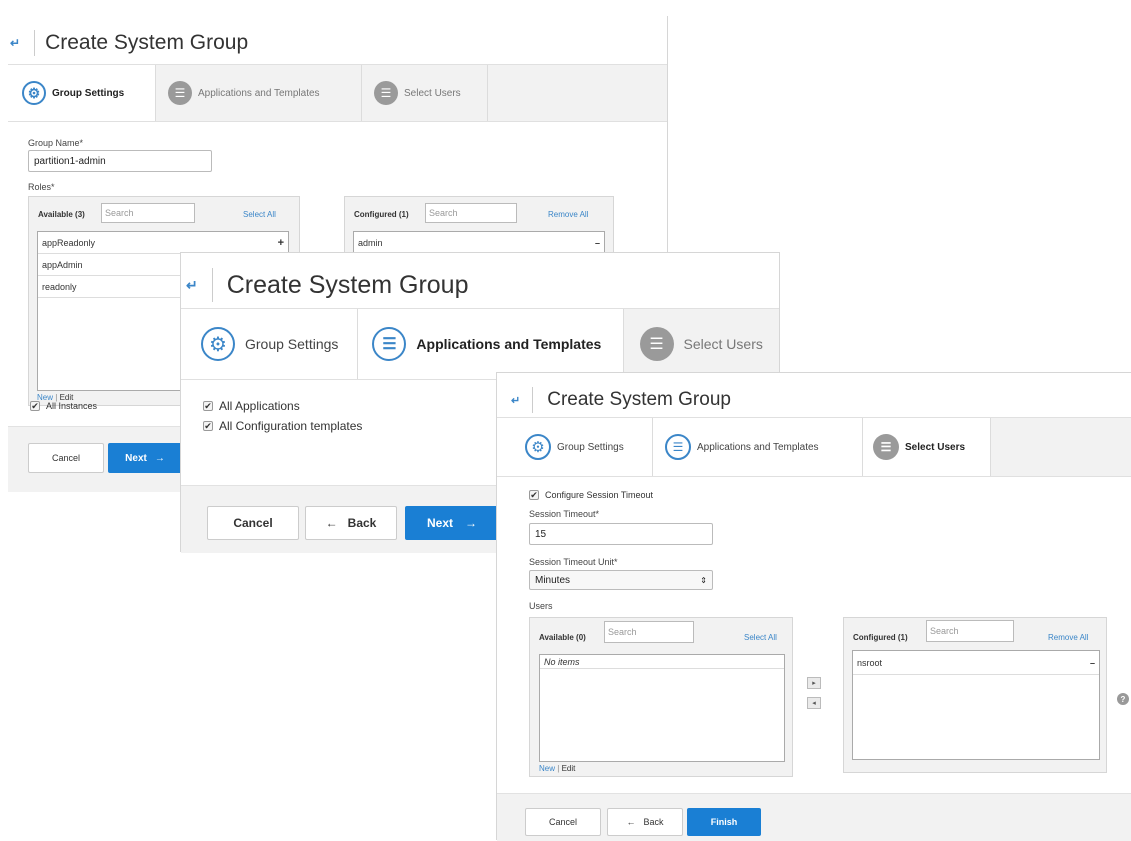 The width and height of the screenshot is (1131, 841). What do you see at coordinates (814, 703) in the screenshot?
I see `move-left-button: ◂` at bounding box center [814, 703].